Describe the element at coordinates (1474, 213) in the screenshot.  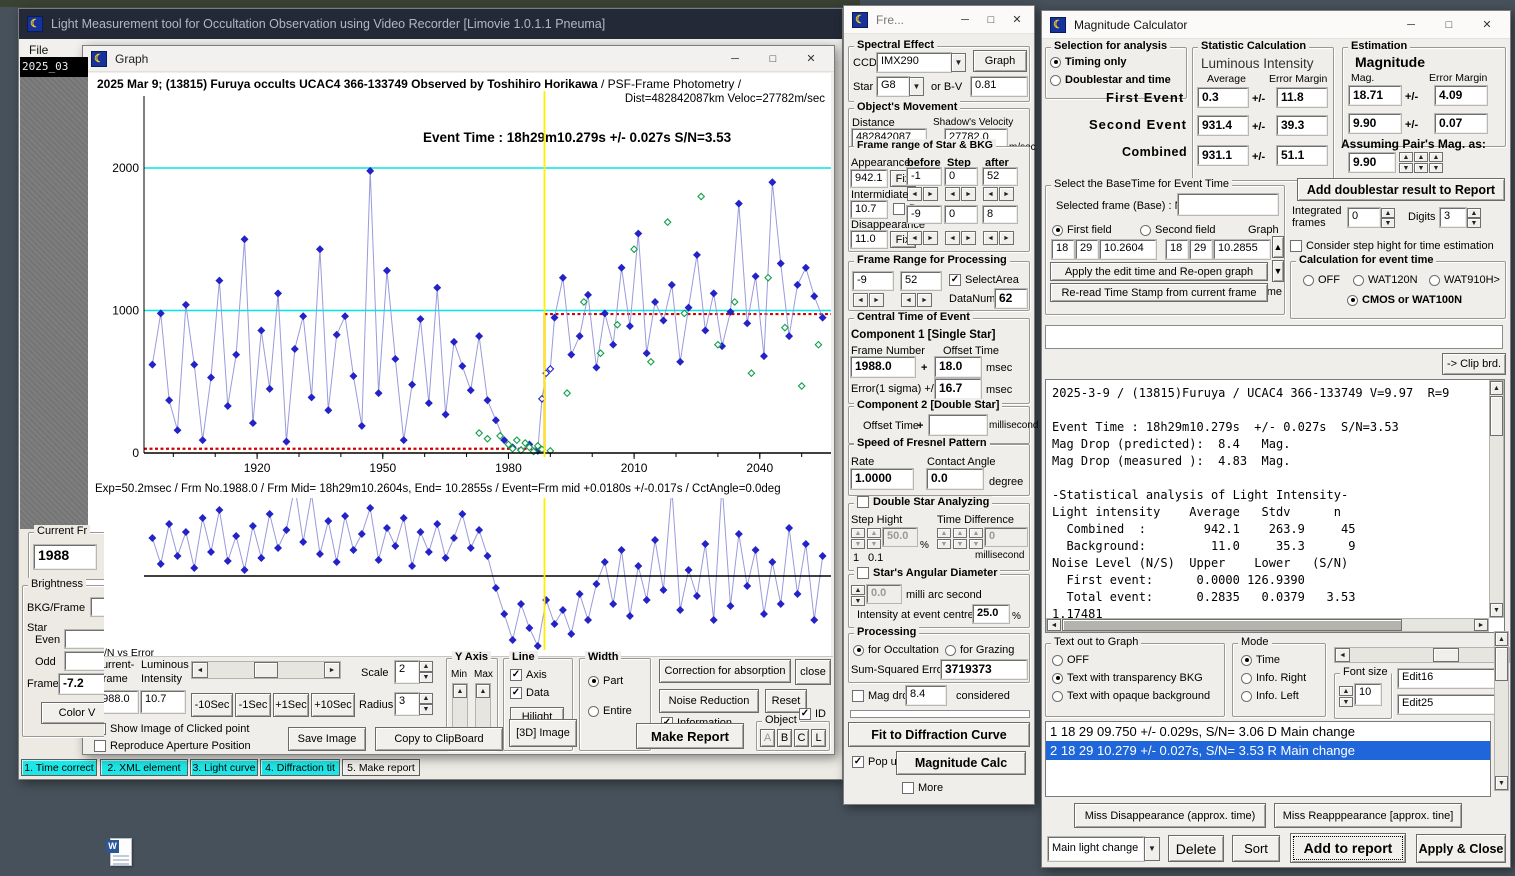
I see `digits-up-icon: ▲` at that location.